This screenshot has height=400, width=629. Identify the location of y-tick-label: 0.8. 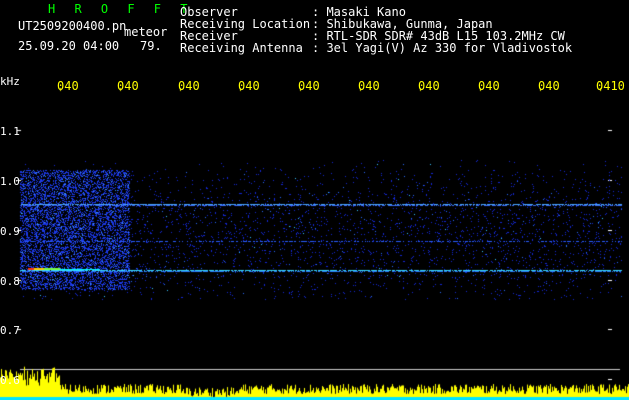
(10, 281).